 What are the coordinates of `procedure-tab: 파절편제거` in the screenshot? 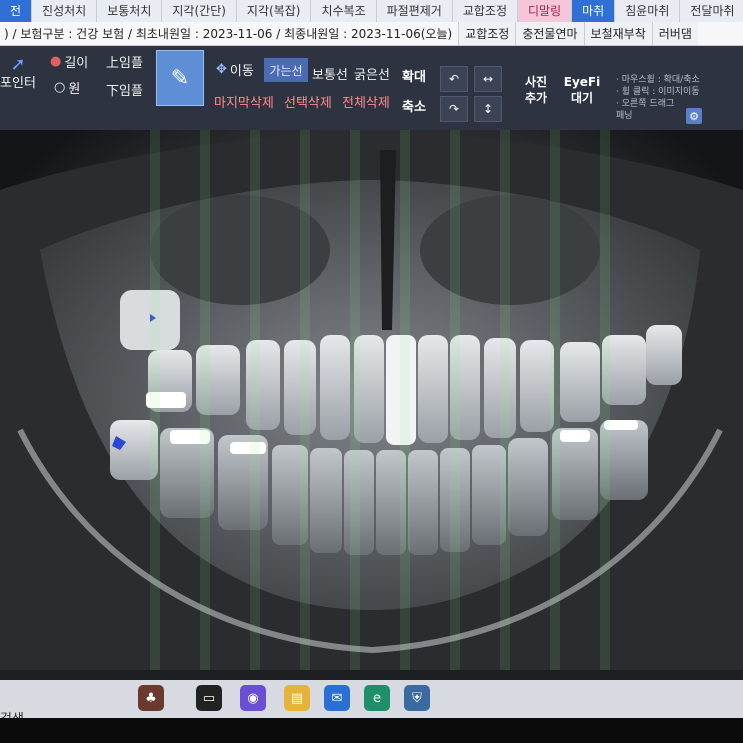 It's located at (415, 11).